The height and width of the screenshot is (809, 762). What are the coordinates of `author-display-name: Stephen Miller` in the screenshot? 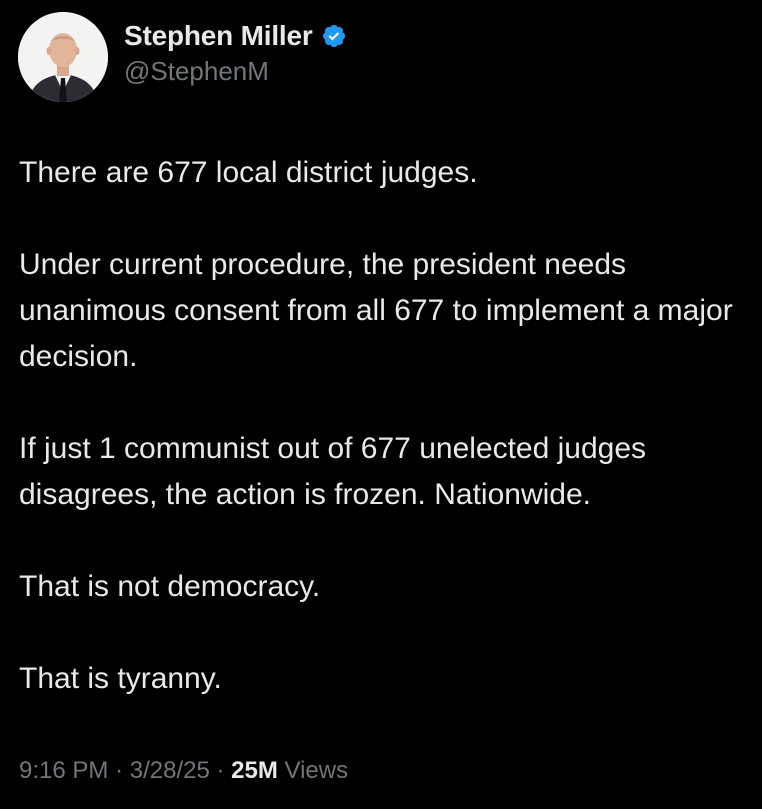 It's located at (218, 36).